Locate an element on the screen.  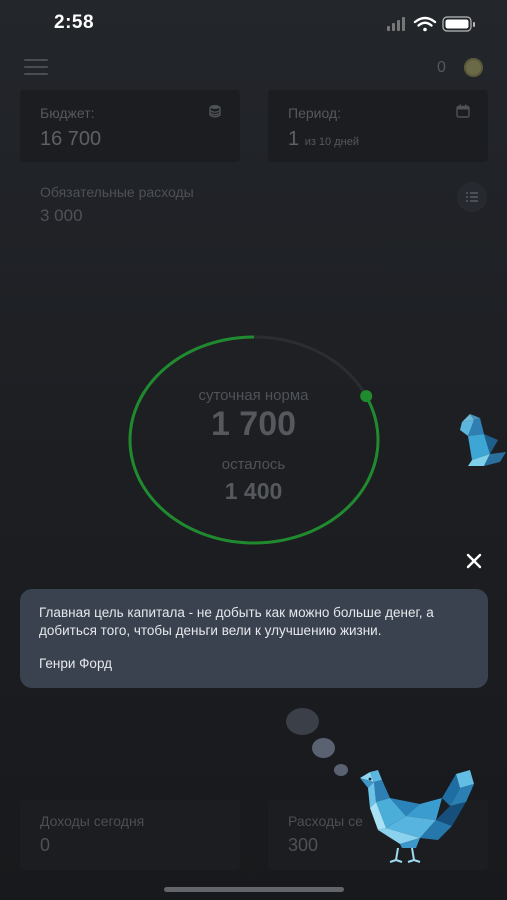
mandatory-value: 3 000 is located at coordinates (61, 215).